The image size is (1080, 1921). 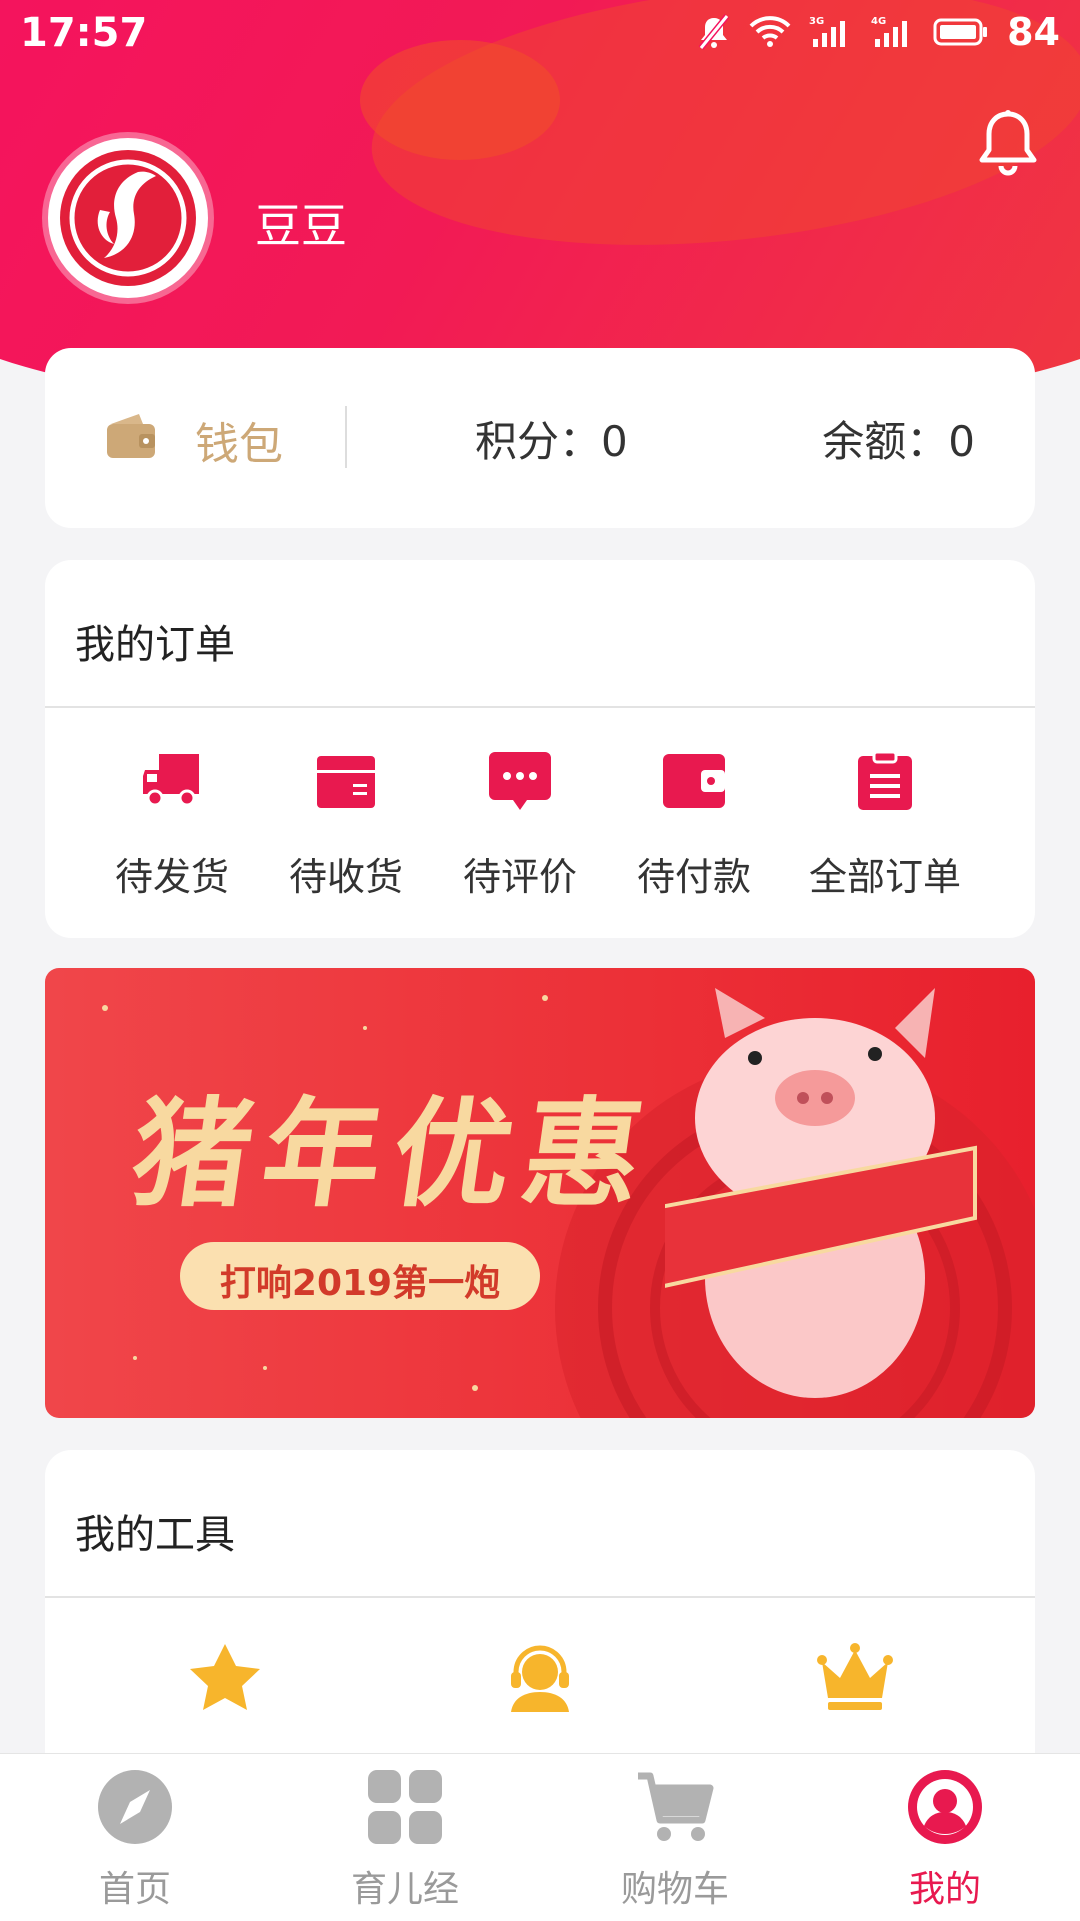 What do you see at coordinates (301, 223) in the screenshot?
I see `user-name: 豆豆` at bounding box center [301, 223].